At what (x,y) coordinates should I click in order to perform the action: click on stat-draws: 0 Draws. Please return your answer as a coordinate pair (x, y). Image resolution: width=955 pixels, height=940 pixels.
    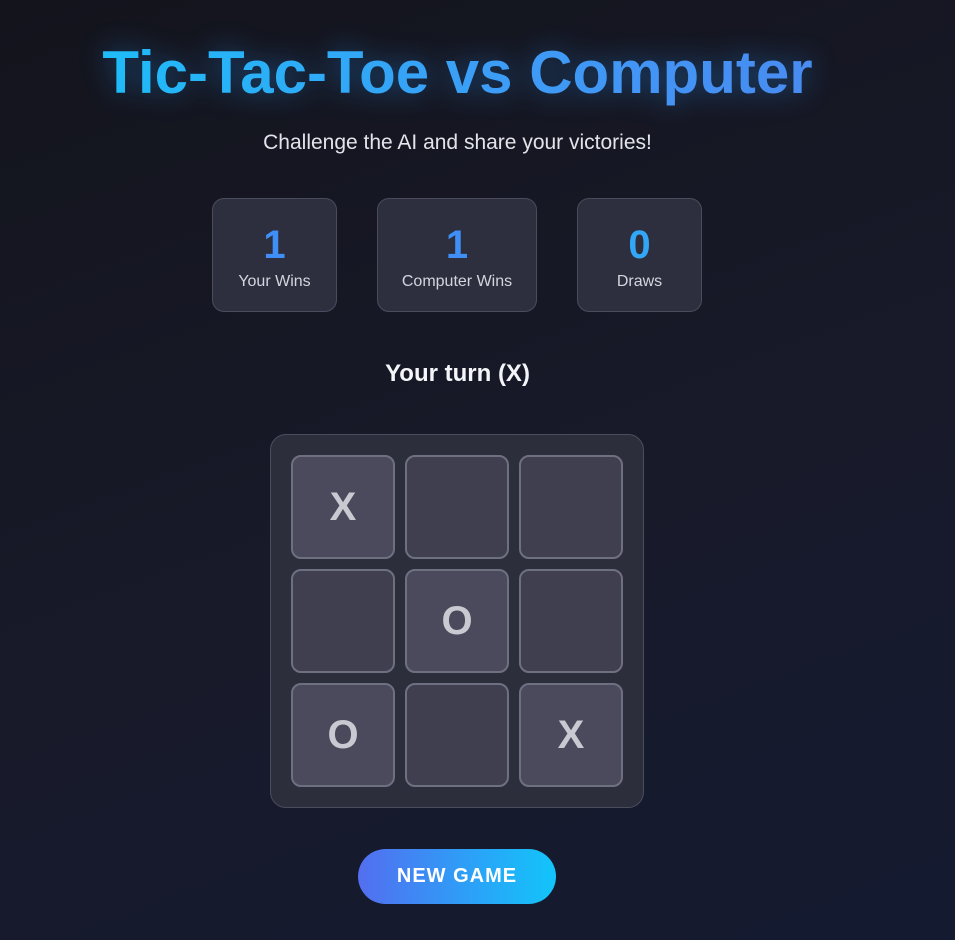
    Looking at the image, I should click on (639, 255).